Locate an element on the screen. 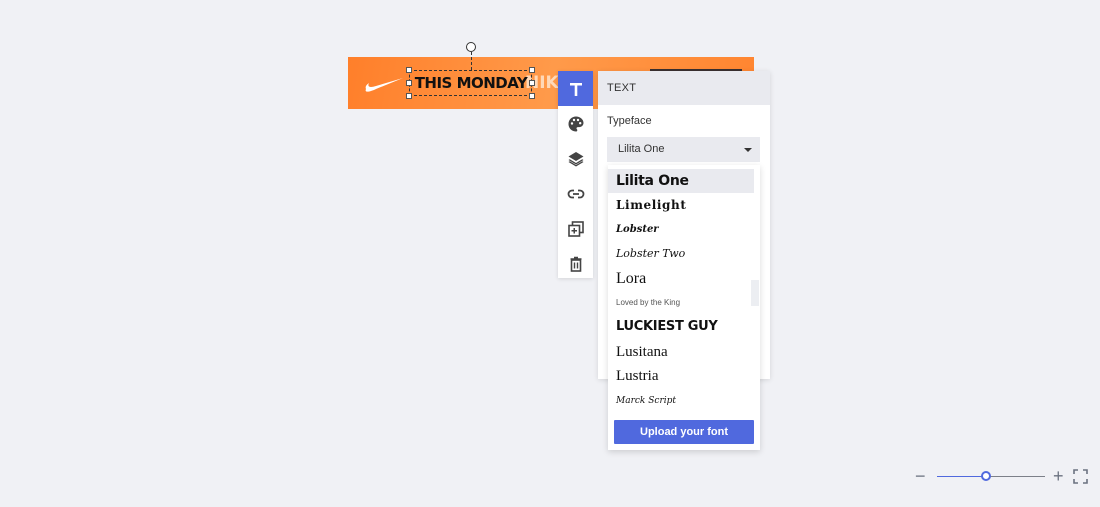 This screenshot has width=1100, height=507. rotate-handle is located at coordinates (471, 47).